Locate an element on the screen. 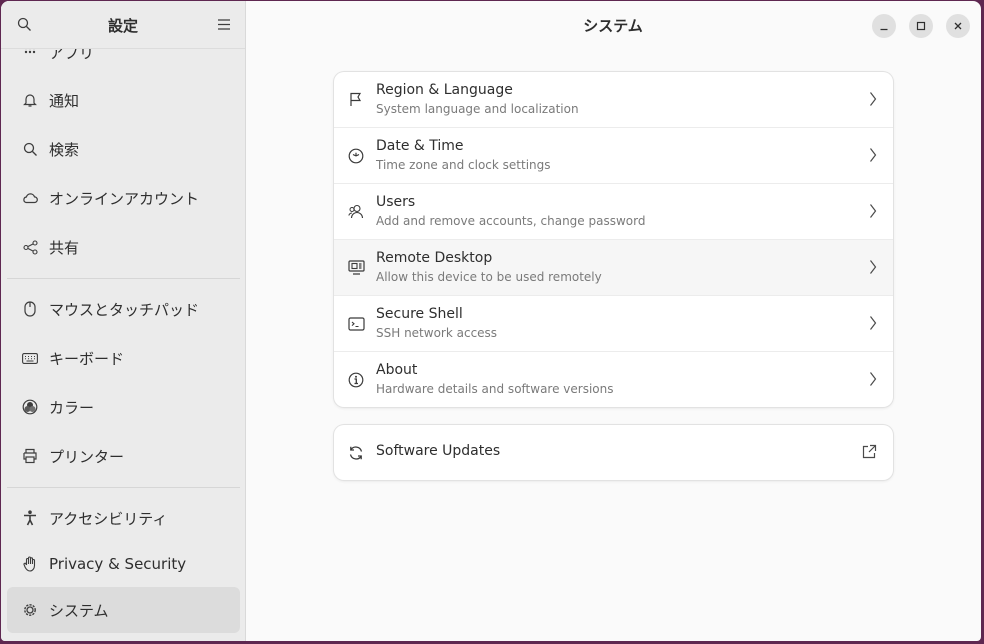 This screenshot has height=644, width=984. hamburger-menu-icon is located at coordinates (224, 24).